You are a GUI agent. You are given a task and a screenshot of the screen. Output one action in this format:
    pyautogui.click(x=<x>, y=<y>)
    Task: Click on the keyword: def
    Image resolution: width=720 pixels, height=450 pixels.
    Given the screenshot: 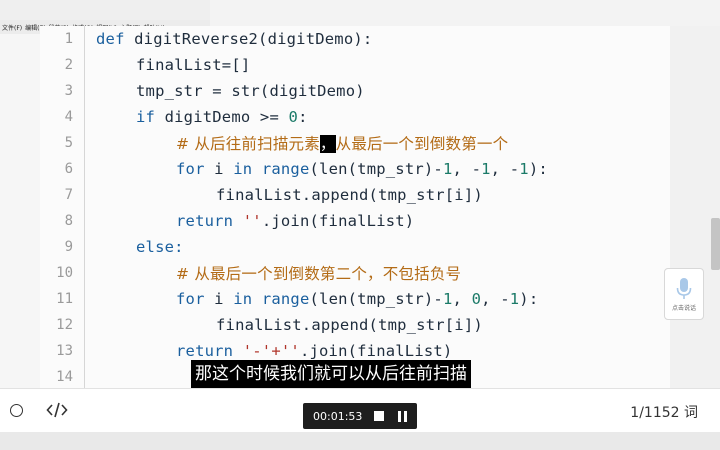 What is the action you would take?
    pyautogui.click(x=110, y=39)
    